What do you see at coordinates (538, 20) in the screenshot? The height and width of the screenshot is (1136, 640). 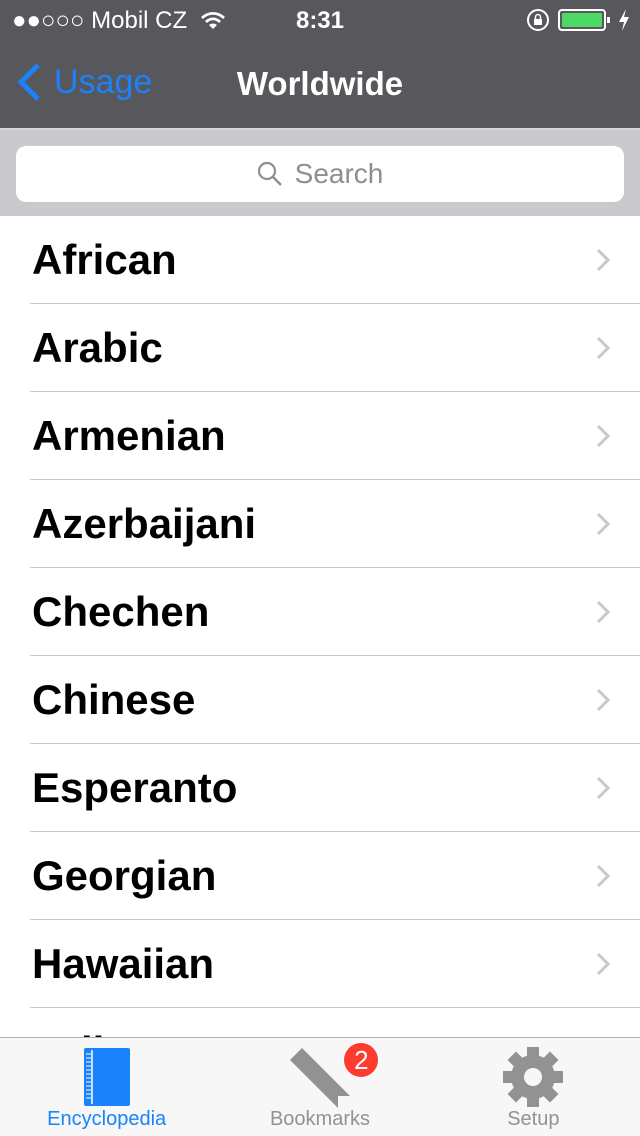 I see `rotation-lock-icon` at bounding box center [538, 20].